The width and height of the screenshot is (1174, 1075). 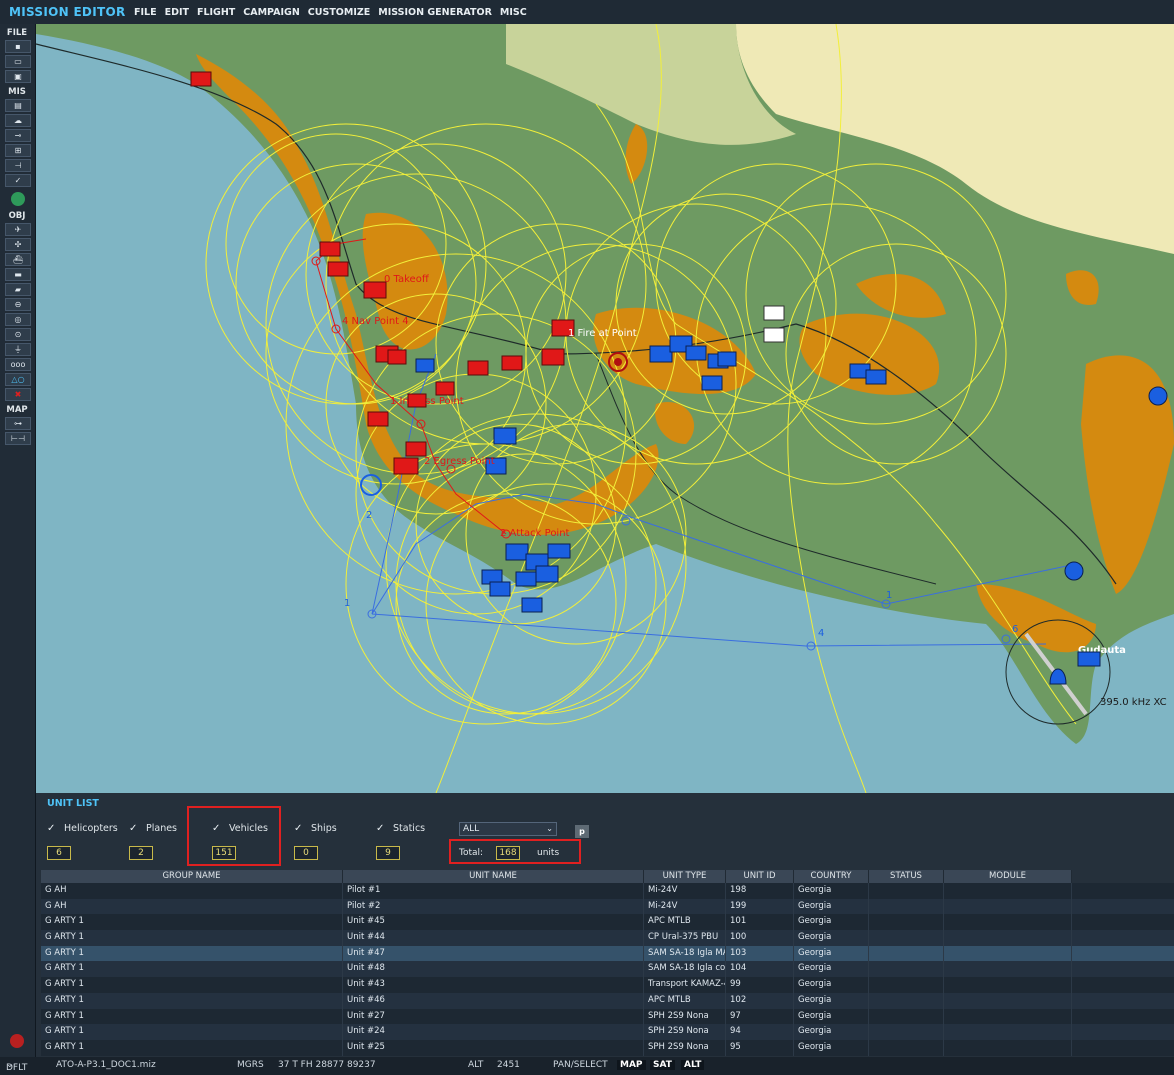 What do you see at coordinates (607, 906) in the screenshot?
I see `table-row: G AH Pilot #2 Mi-24V 199 Georgia` at bounding box center [607, 906].